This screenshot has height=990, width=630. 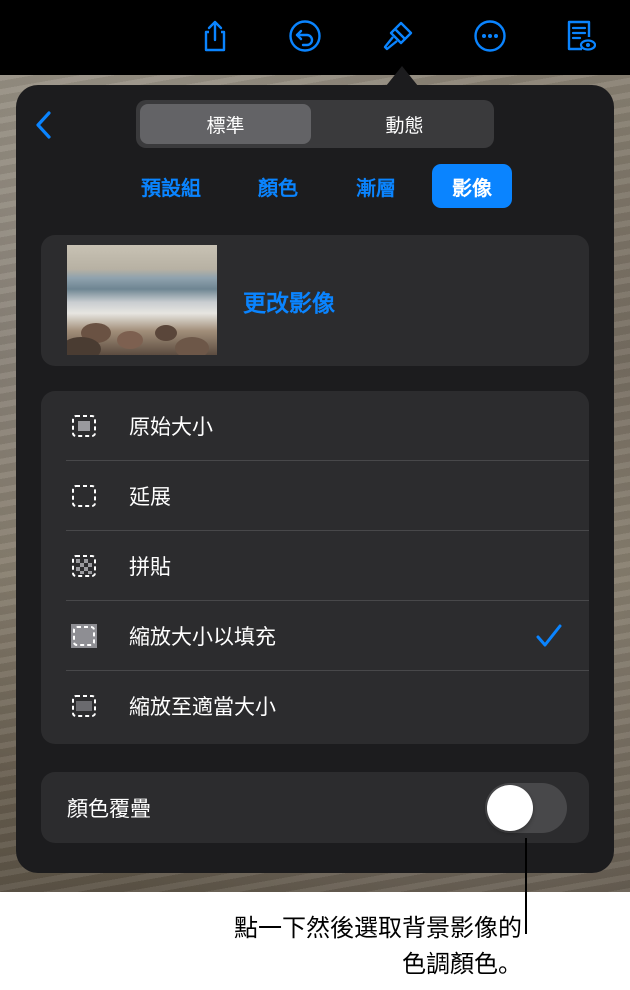 I want to click on format-brush-icon, so click(x=398, y=36).